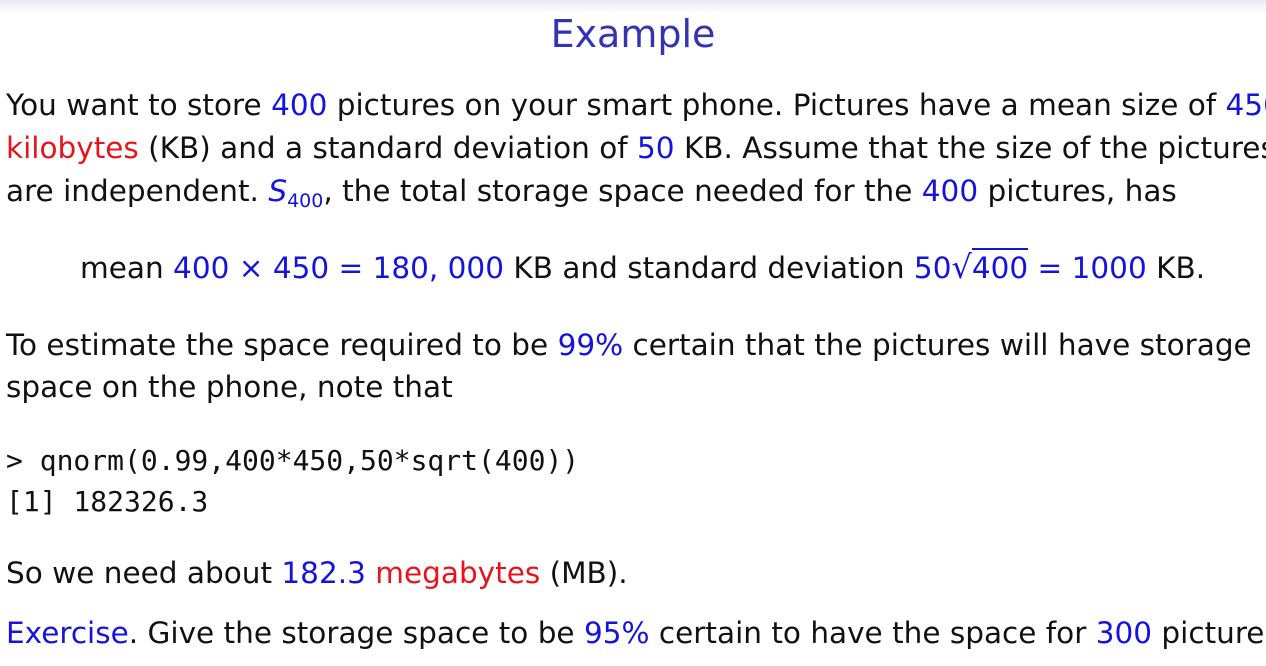  What do you see at coordinates (72, 148) in the screenshot?
I see `term-kilobytes: kilobytes` at bounding box center [72, 148].